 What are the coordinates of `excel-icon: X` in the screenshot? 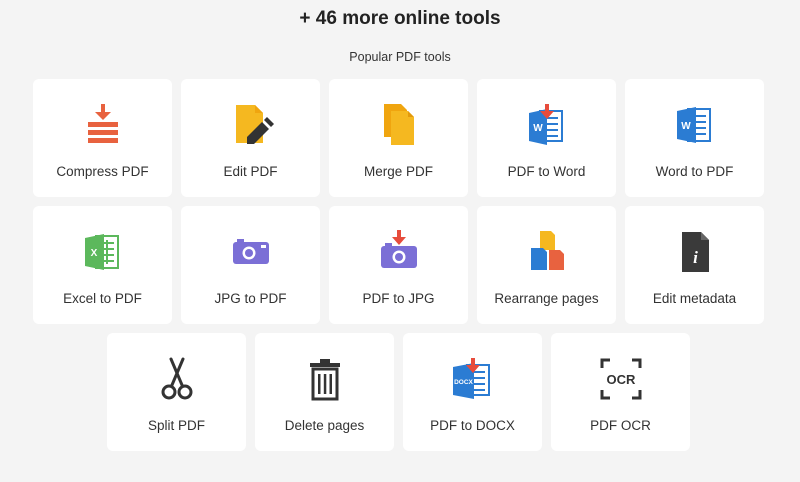 It's located at (103, 252).